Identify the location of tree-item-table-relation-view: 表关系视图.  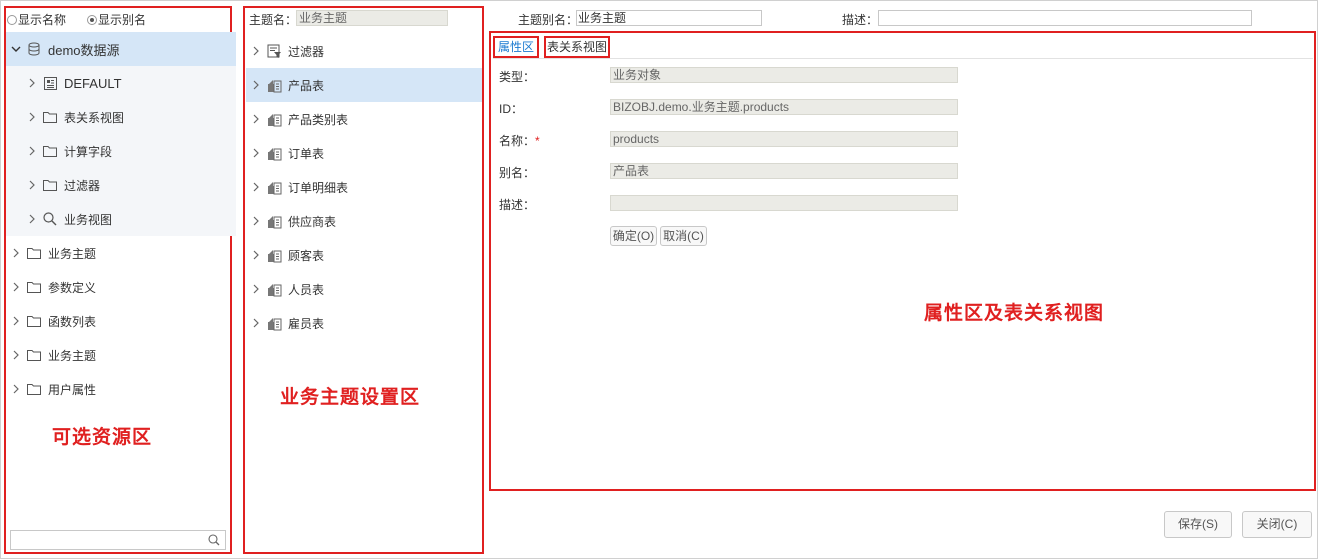
(121, 117).